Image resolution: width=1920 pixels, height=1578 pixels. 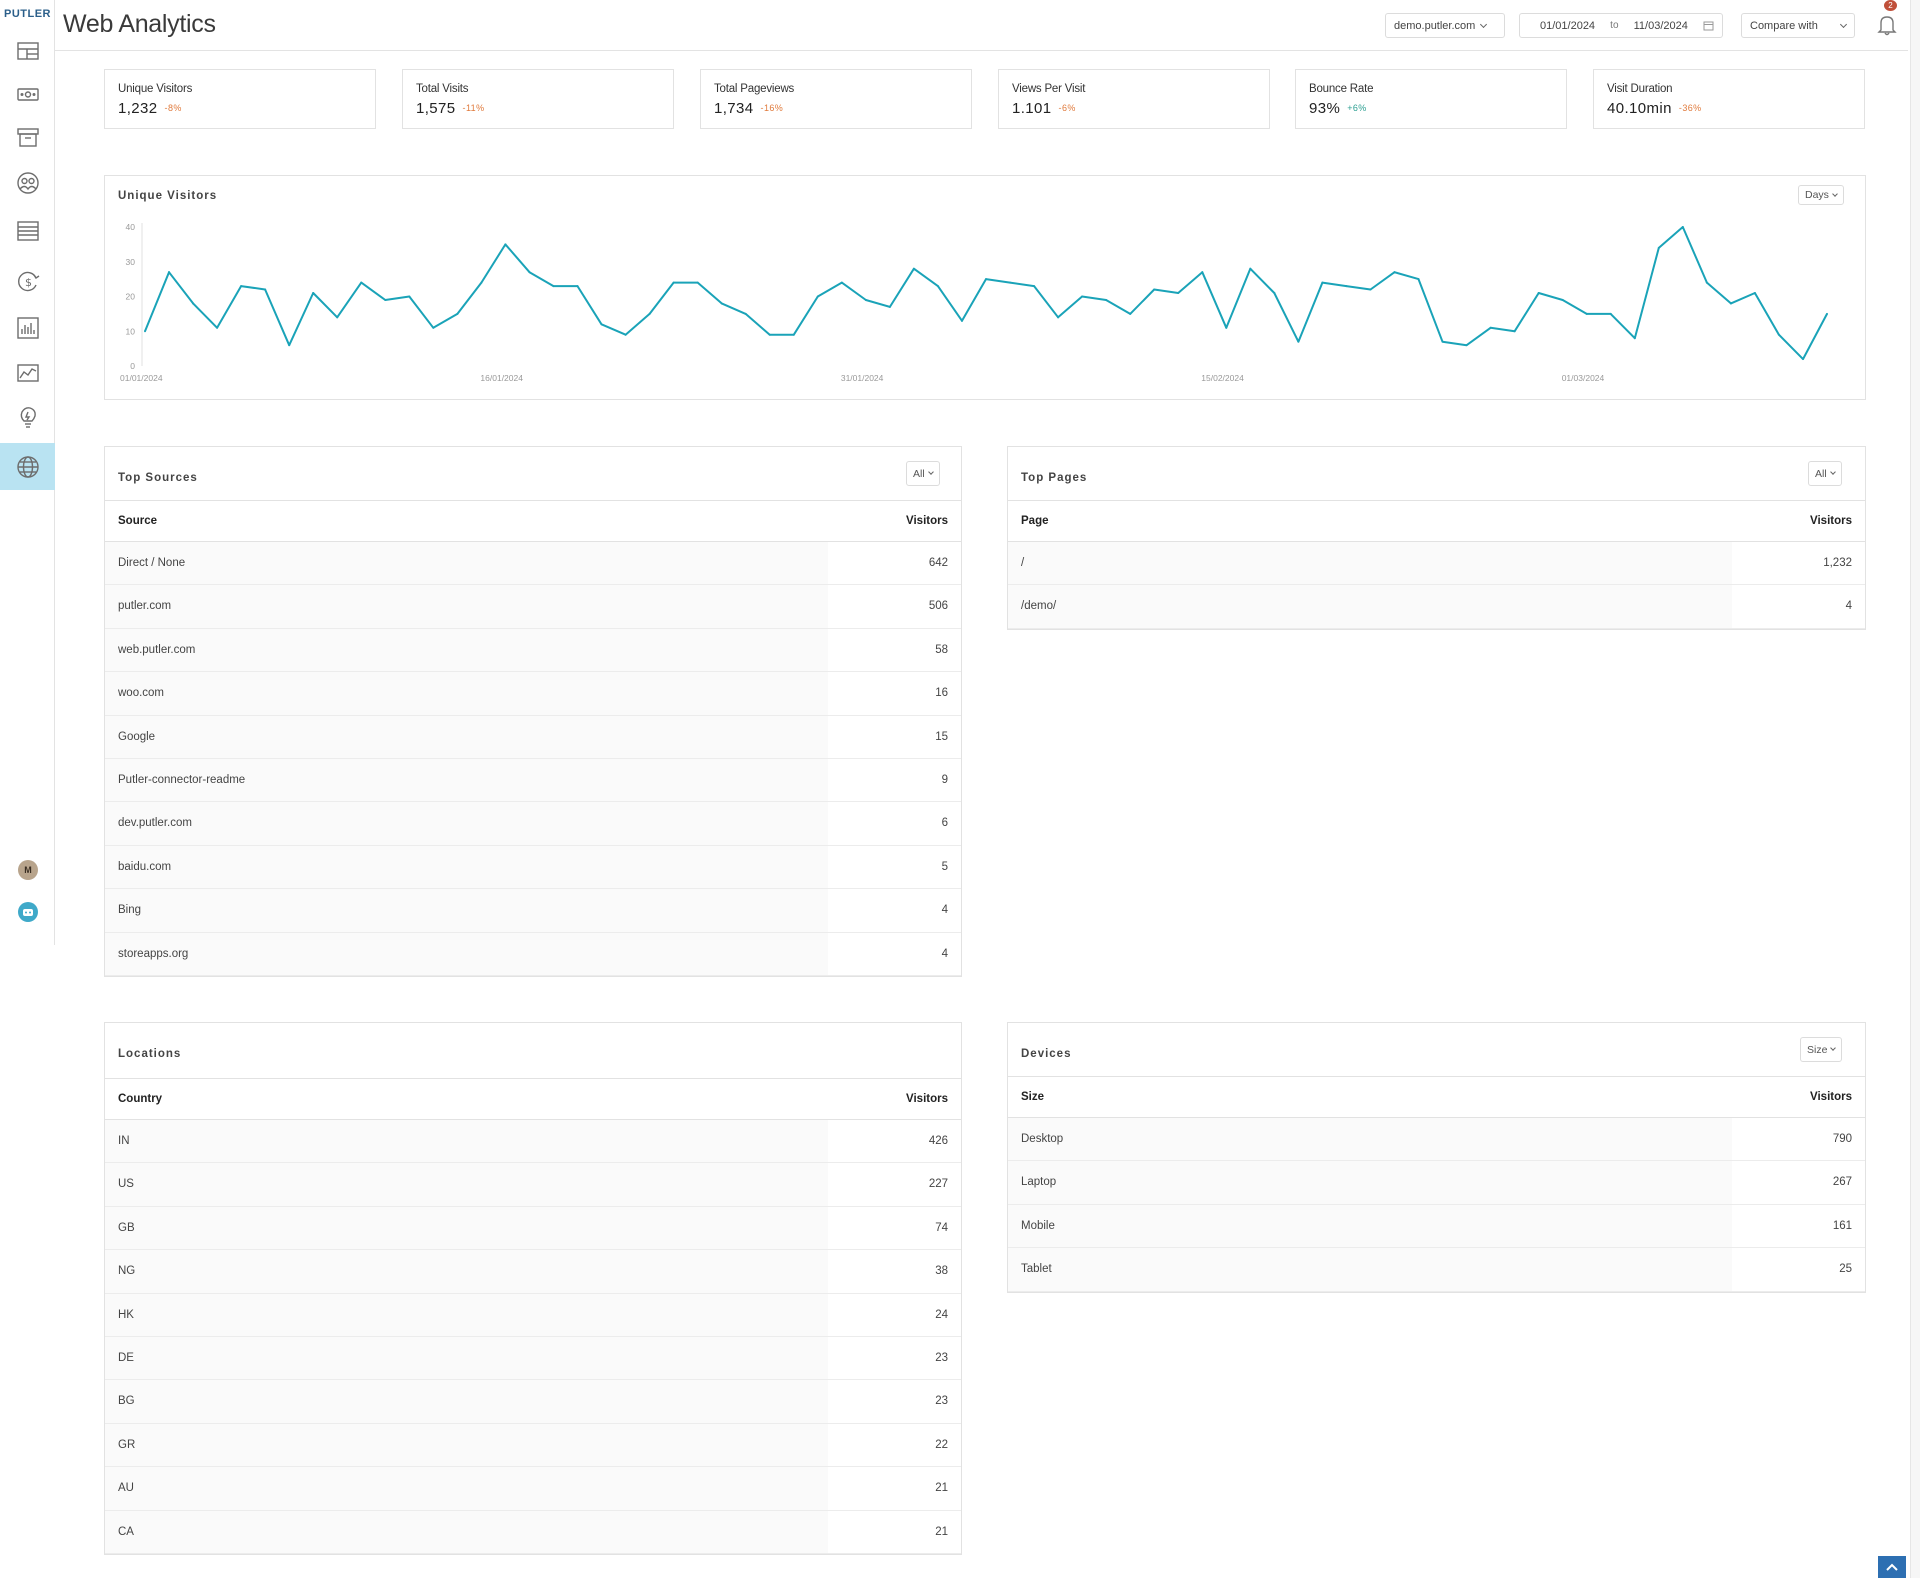 What do you see at coordinates (533, 824) in the screenshot?
I see `table-row: dev.putler.com 6` at bounding box center [533, 824].